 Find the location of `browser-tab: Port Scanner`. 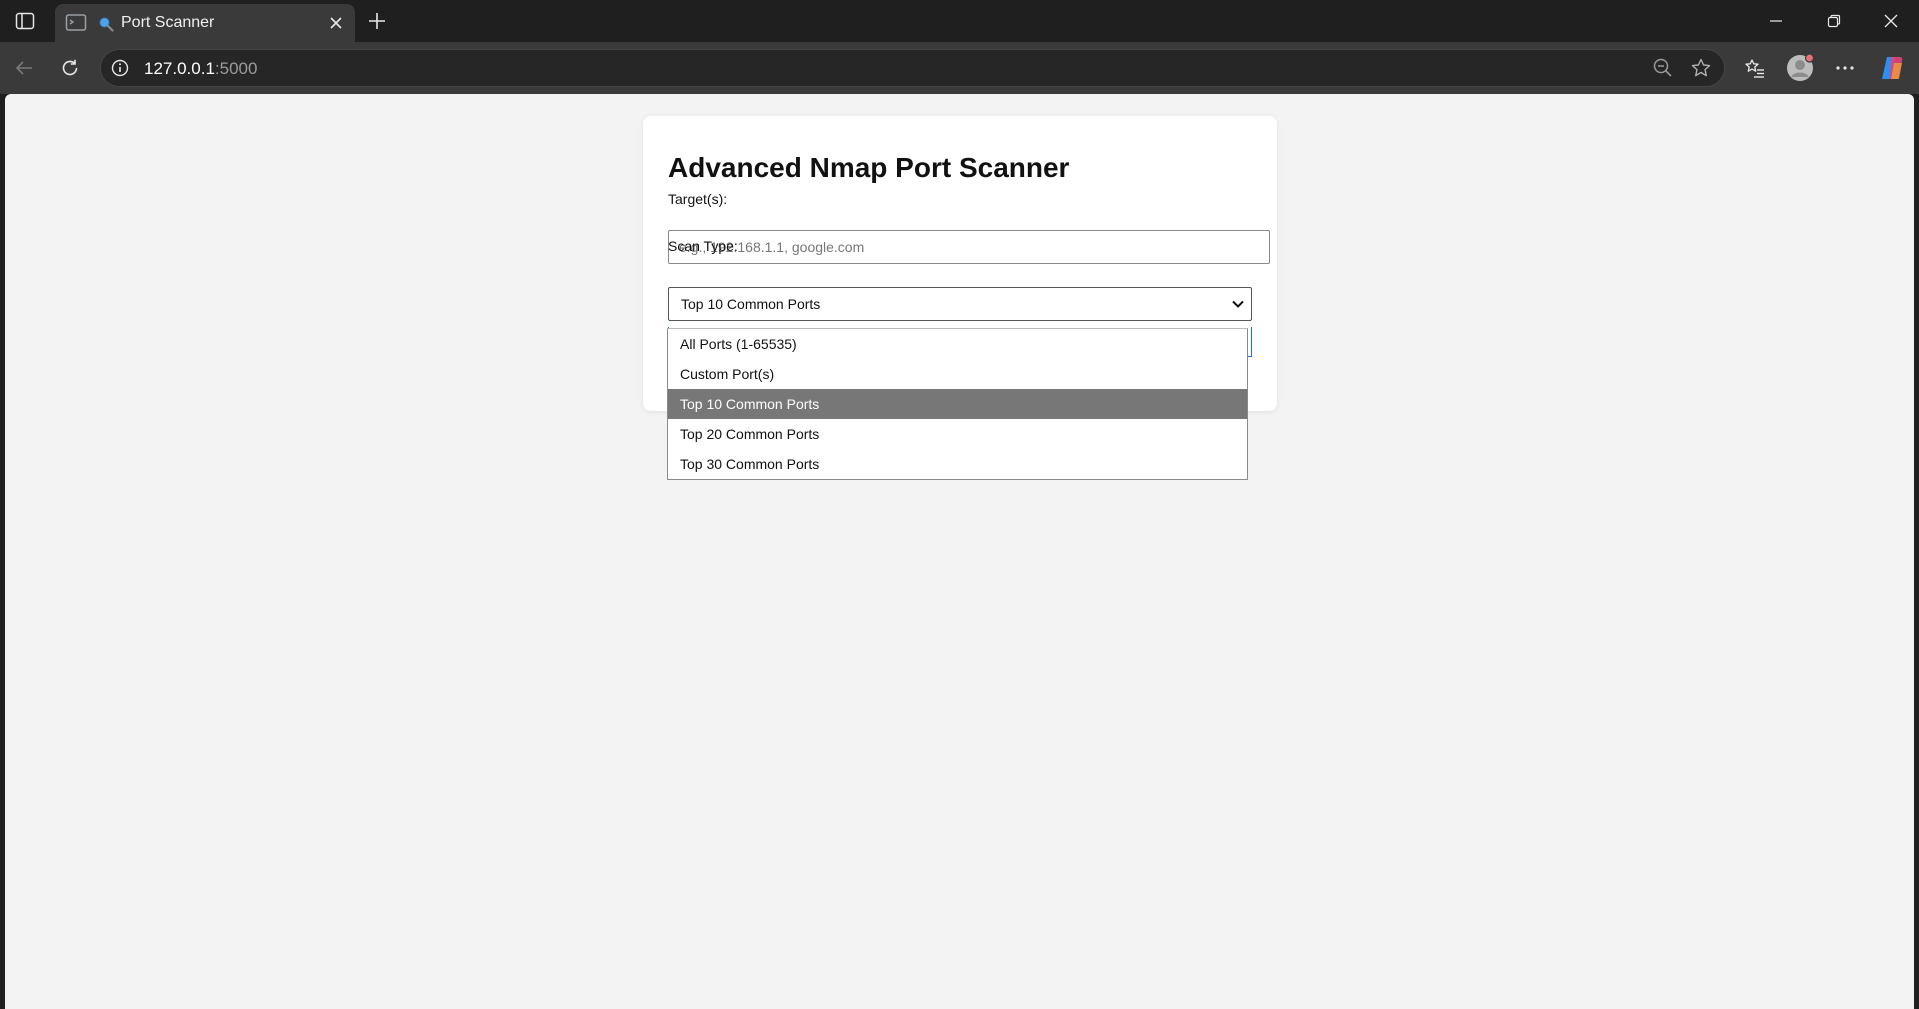

browser-tab: Port Scanner is located at coordinates (205, 23).